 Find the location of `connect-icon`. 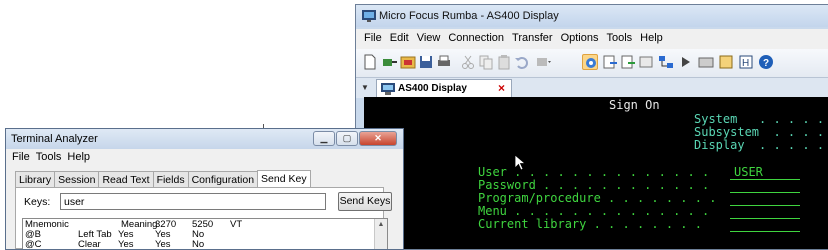

connect-icon is located at coordinates (390, 62).